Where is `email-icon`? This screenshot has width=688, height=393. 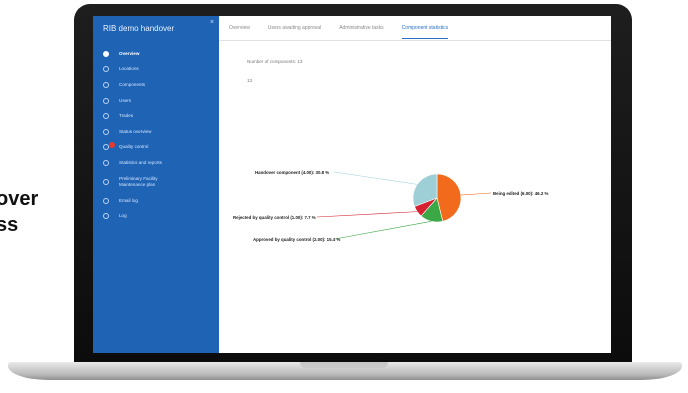 email-icon is located at coordinates (106, 200).